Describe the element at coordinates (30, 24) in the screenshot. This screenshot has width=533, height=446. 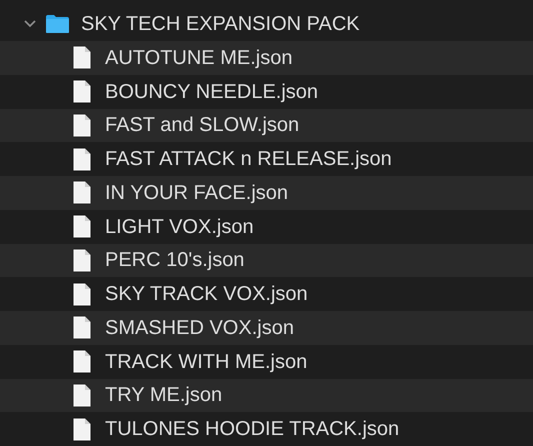
I see `chevron-icon` at that location.